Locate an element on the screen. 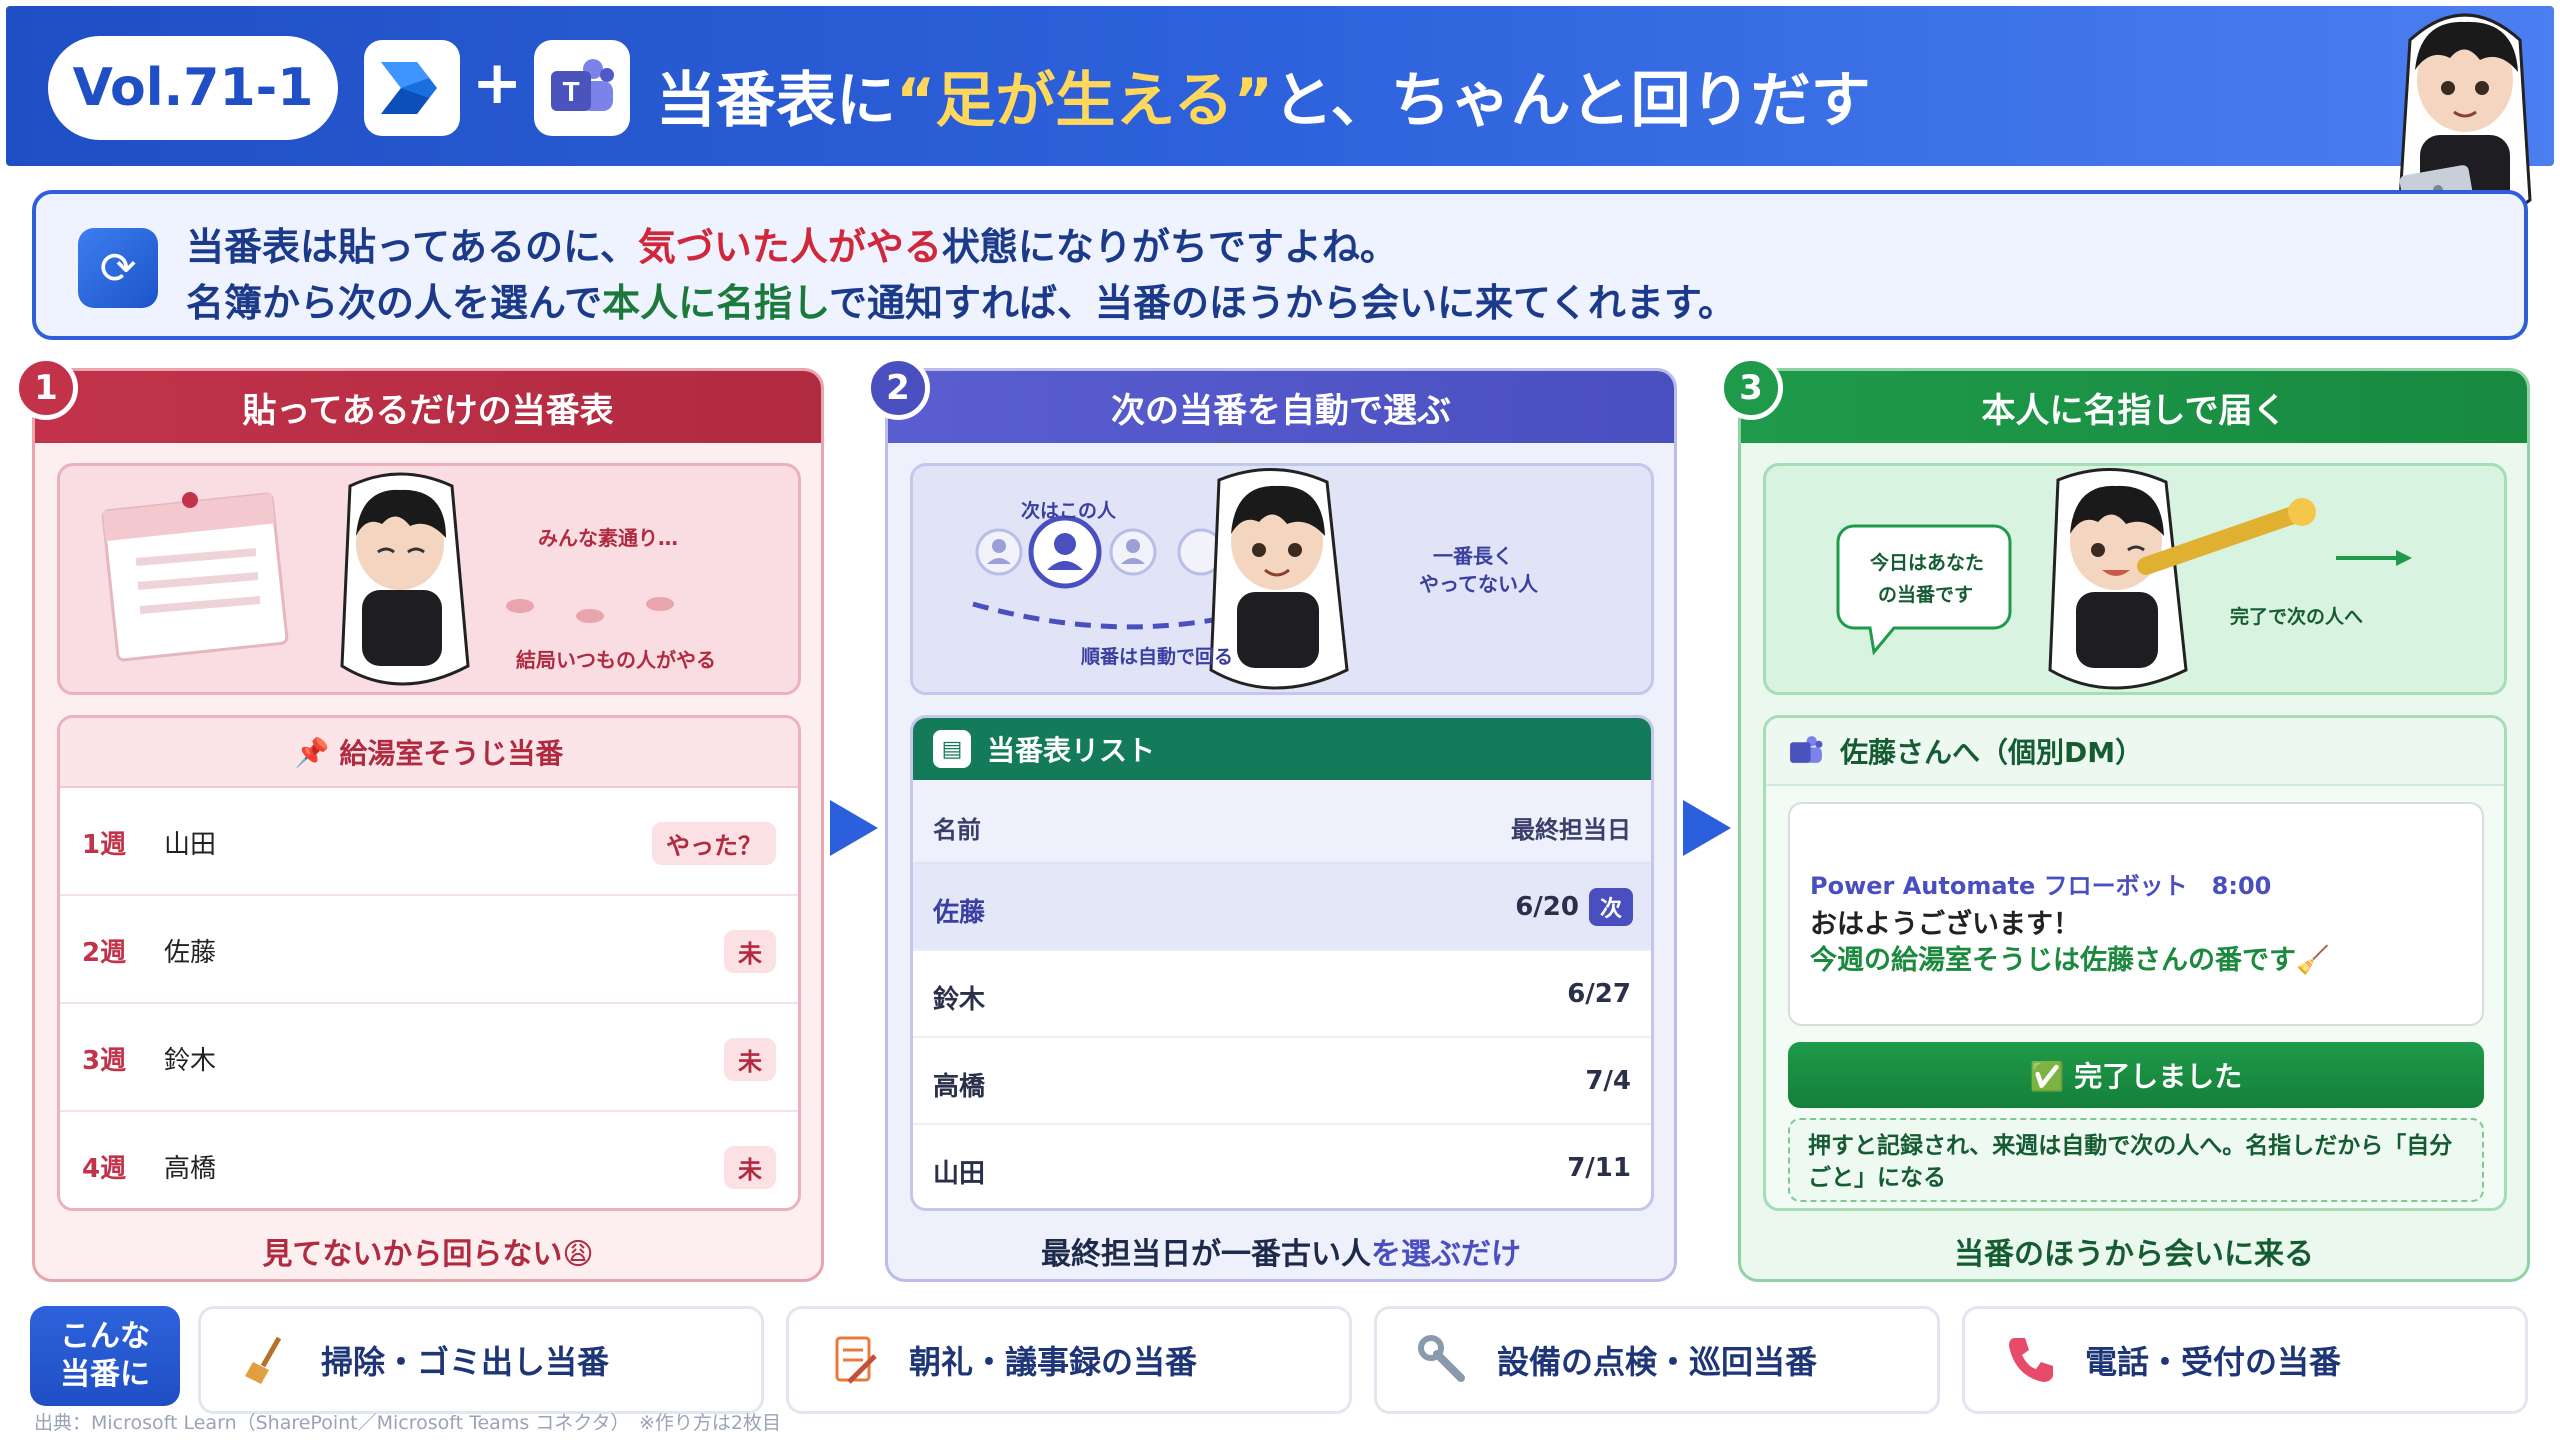 This screenshot has width=2560, height=1440. winking-character is located at coordinates (2118, 579).